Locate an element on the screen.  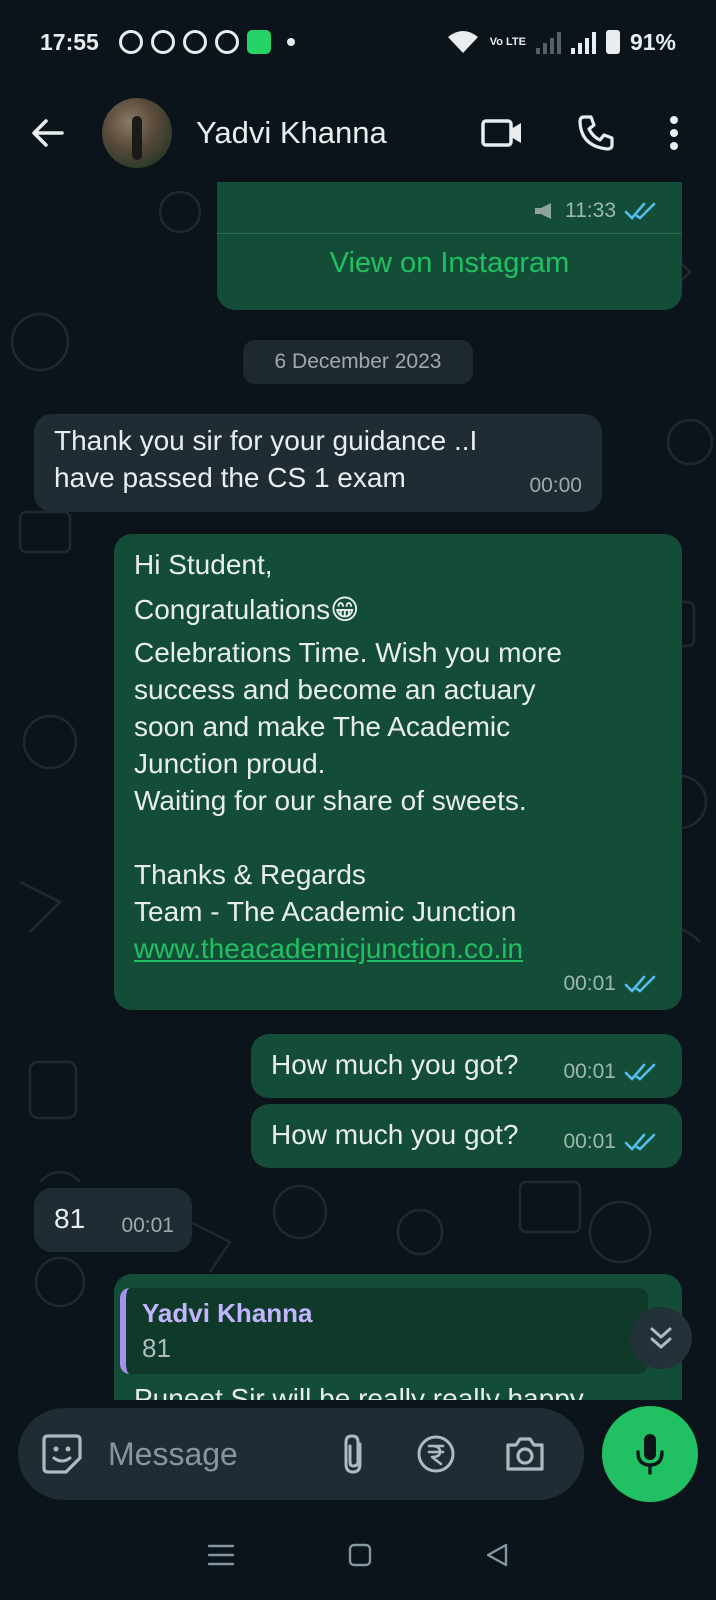
message-text-line: success and become an actuary is located at coordinates (335, 689).